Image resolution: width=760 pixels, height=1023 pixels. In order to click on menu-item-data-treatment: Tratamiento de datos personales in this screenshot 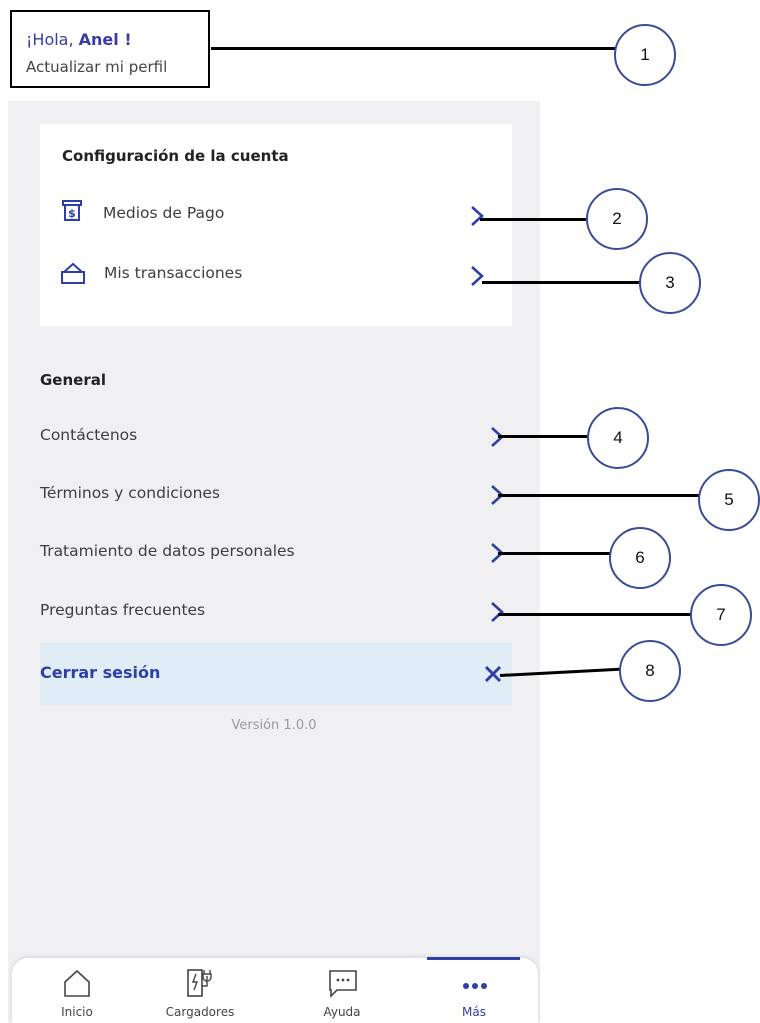, I will do `click(276, 552)`.